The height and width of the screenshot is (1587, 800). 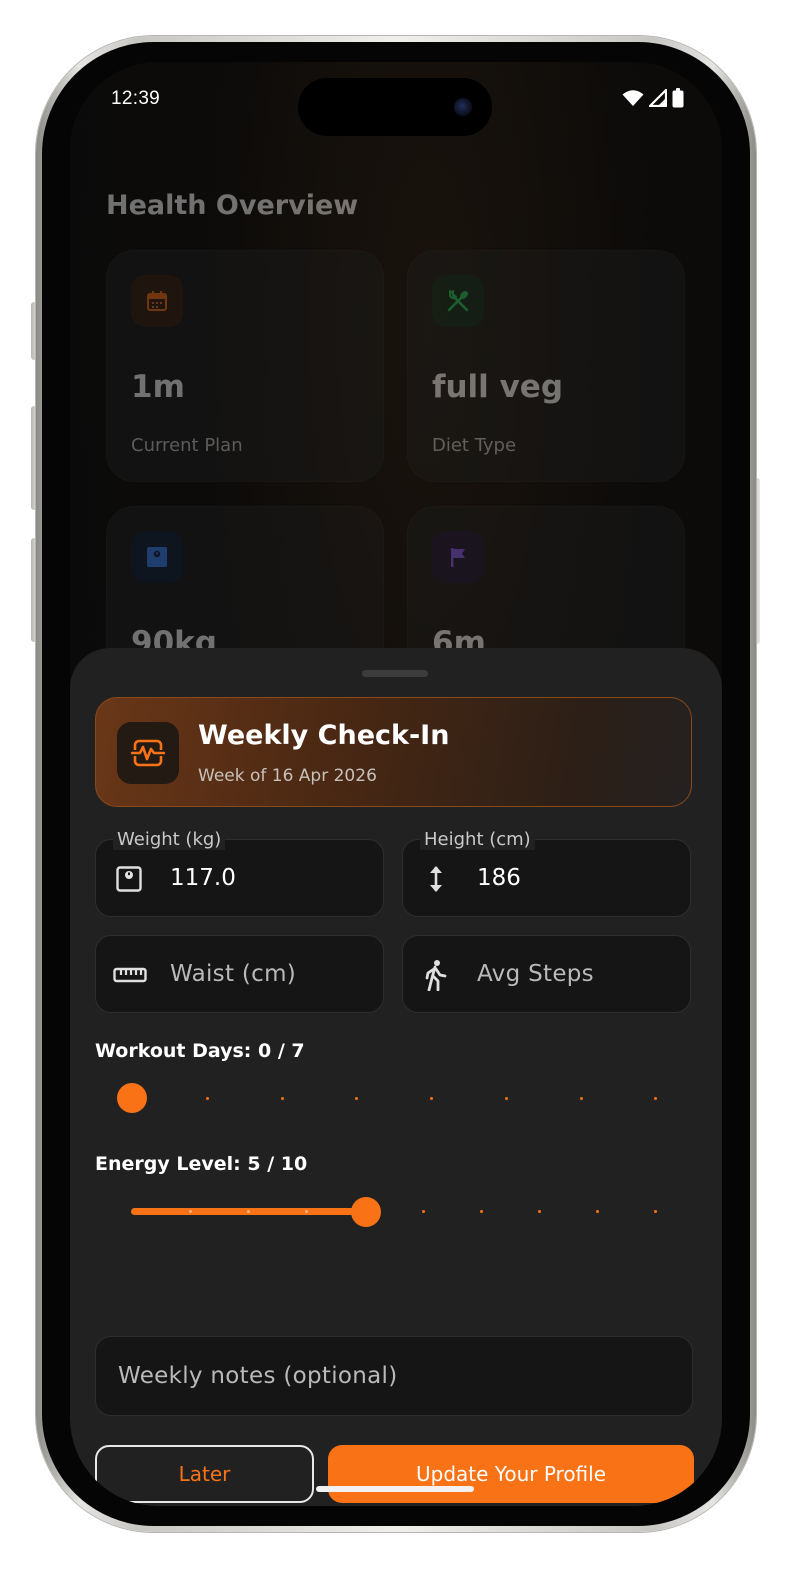 I want to click on energy-level-label: Energy Level: 5 / 10, so click(x=201, y=1164).